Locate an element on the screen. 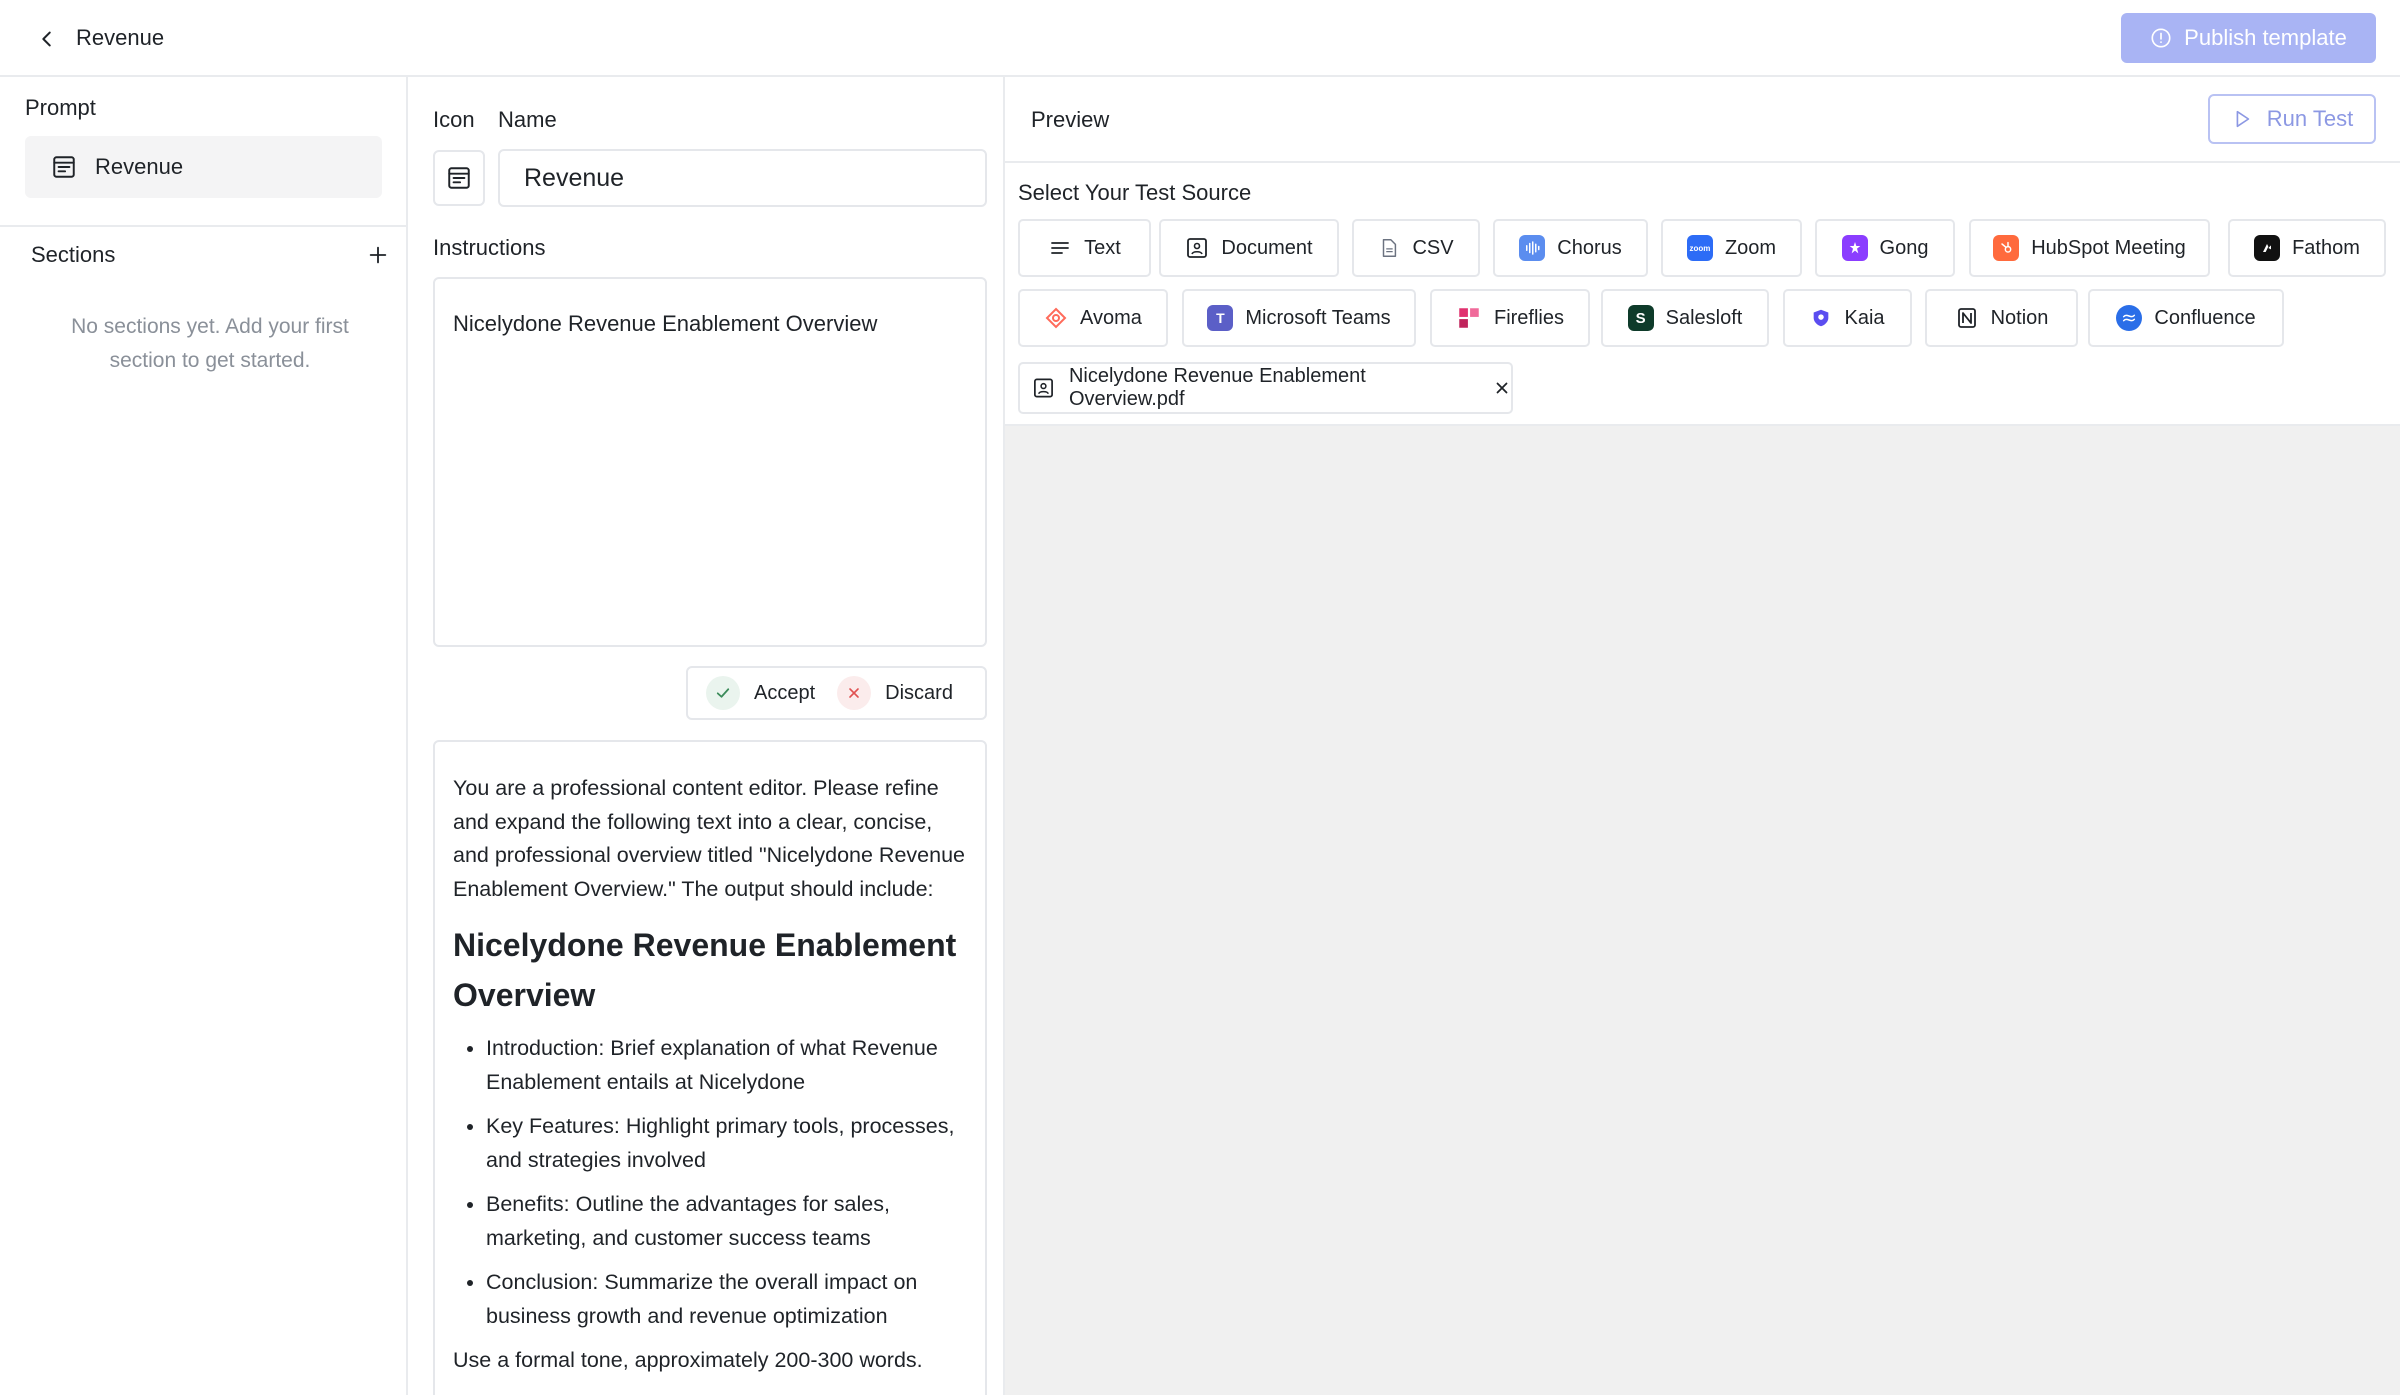 Image resolution: width=2400 pixels, height=1395 pixels. icon-picker is located at coordinates (459, 178).